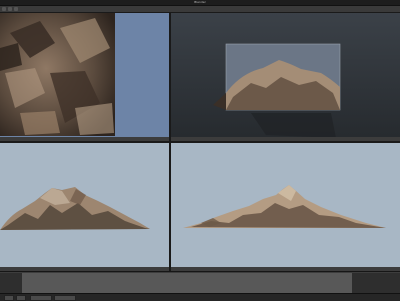  What do you see at coordinates (21, 298) in the screenshot?
I see `record-icon` at bounding box center [21, 298].